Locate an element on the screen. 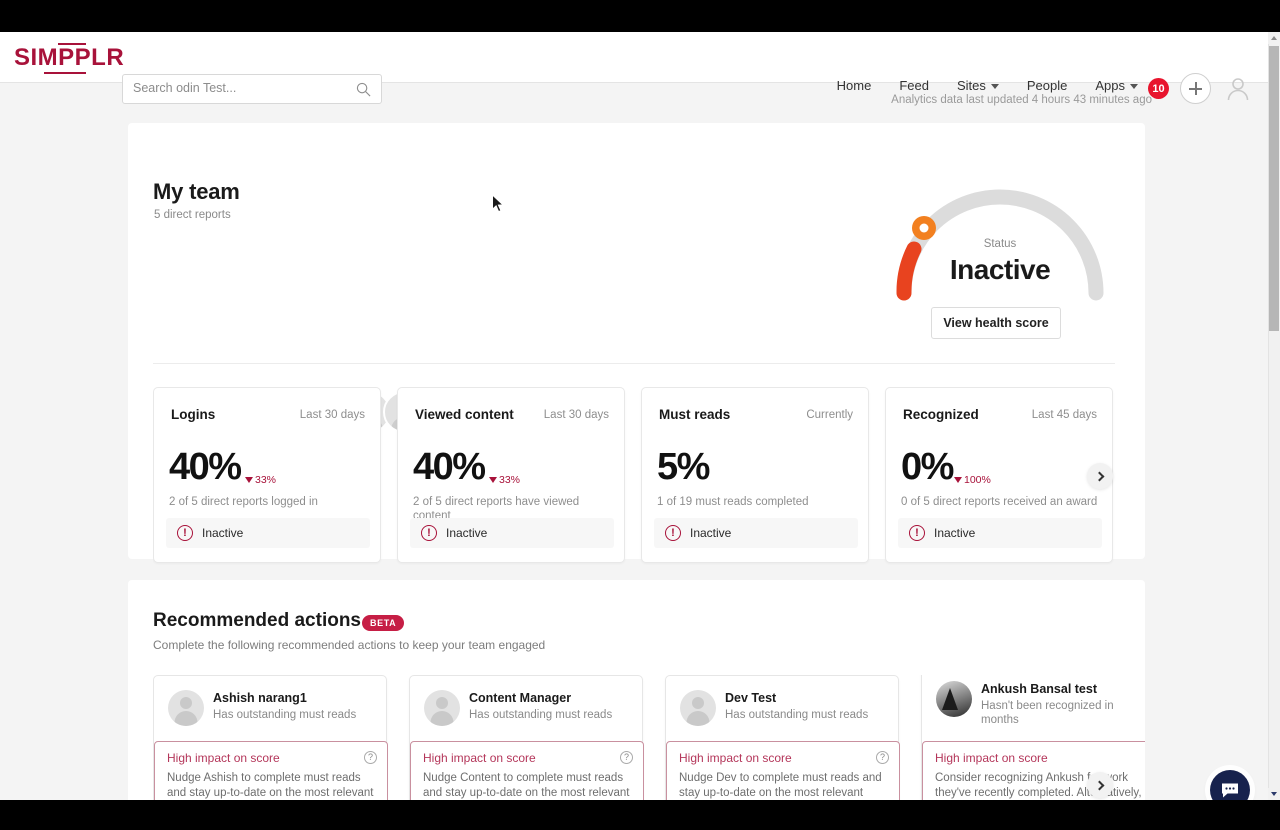 This screenshot has width=1280, height=830. view-health-score-button: View health score is located at coordinates (996, 323).